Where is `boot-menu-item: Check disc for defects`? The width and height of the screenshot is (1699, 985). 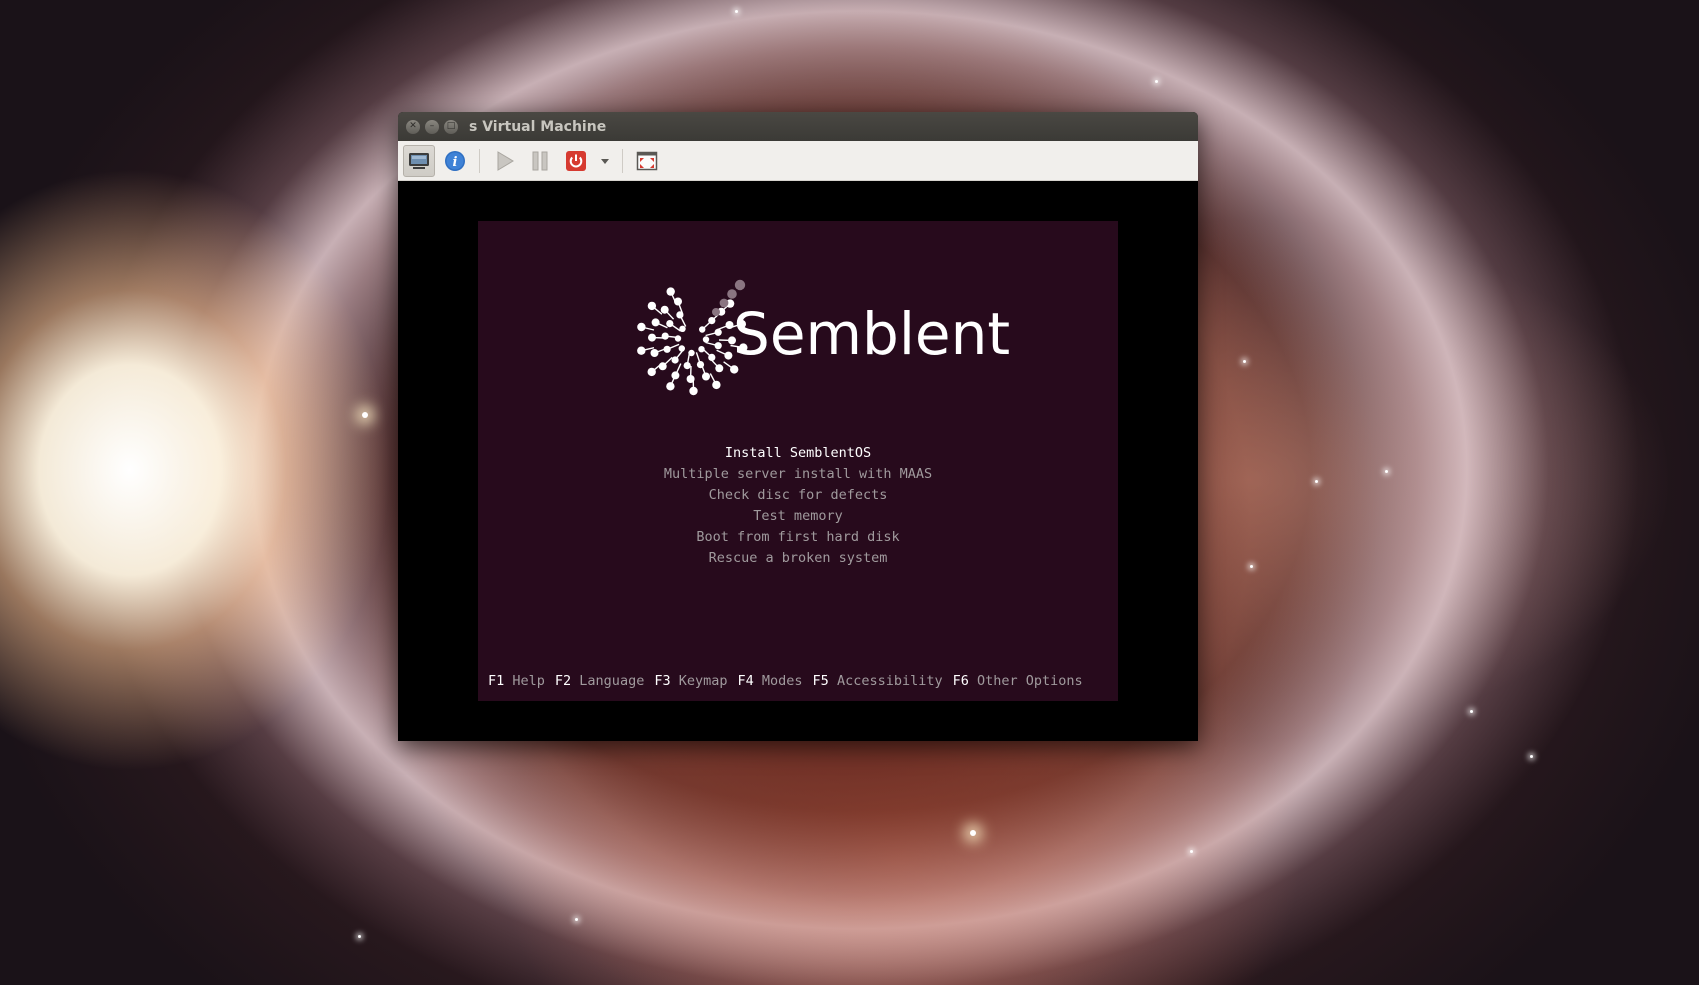
boot-menu-item: Check disc for defects is located at coordinates (798, 495).